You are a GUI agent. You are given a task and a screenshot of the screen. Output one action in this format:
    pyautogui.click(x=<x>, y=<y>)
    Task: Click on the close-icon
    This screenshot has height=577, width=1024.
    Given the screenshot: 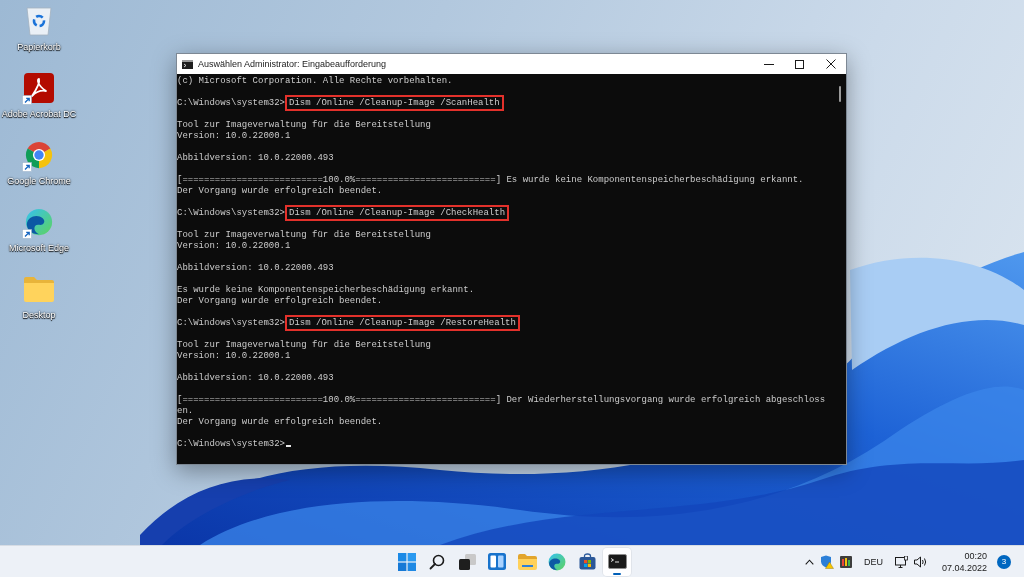 What is the action you would take?
    pyautogui.click(x=830, y=64)
    